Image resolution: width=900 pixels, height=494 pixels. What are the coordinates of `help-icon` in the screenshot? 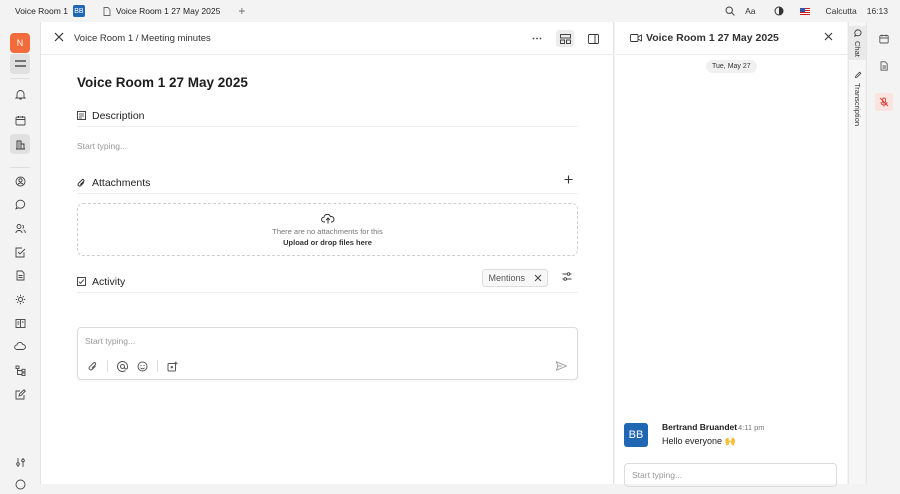 It's located at (20, 484).